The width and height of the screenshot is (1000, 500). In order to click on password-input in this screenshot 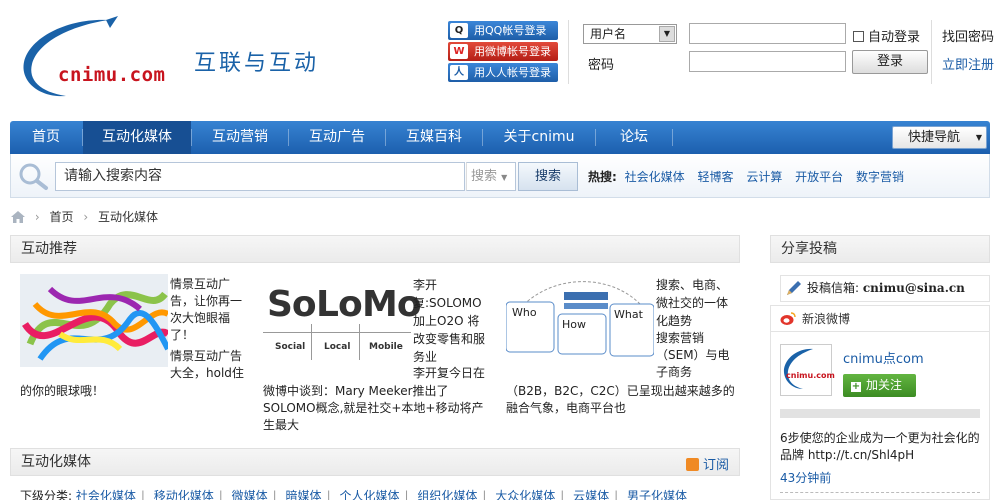, I will do `click(767, 61)`.